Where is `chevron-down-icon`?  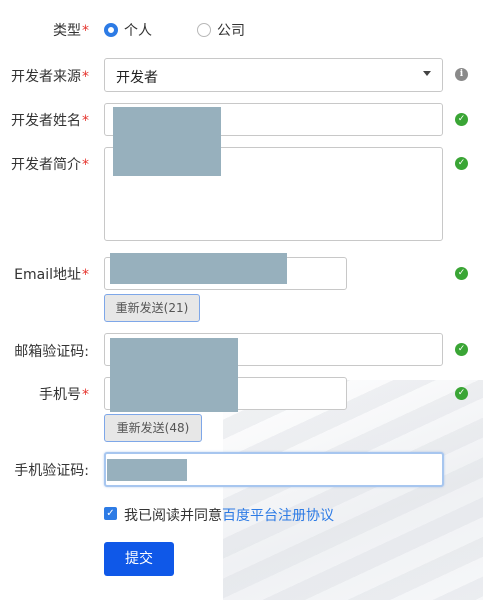 chevron-down-icon is located at coordinates (427, 73).